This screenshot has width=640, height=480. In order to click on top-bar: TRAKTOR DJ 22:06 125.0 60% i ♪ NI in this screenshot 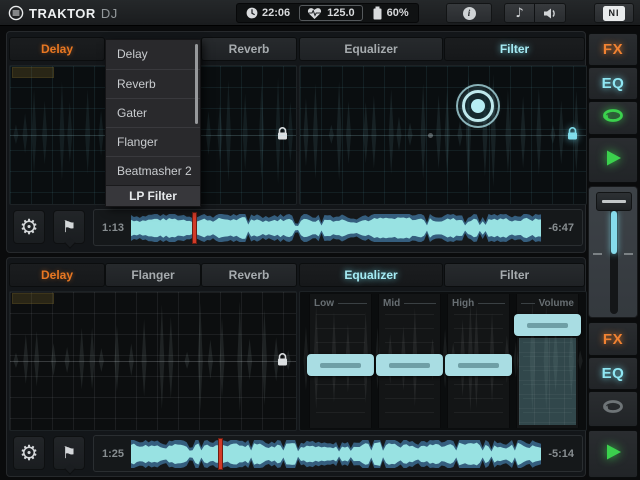, I will do `click(320, 13)`.